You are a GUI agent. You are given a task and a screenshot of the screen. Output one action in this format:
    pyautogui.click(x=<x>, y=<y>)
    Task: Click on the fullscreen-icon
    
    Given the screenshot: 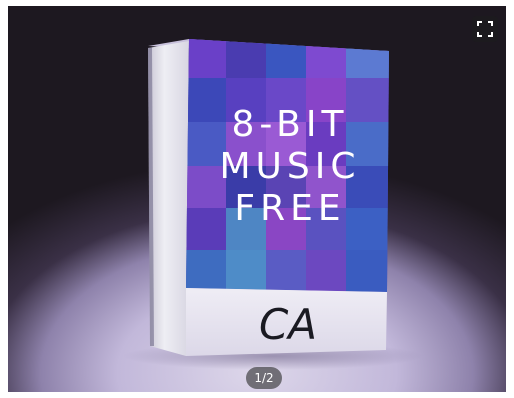 What is the action you would take?
    pyautogui.click(x=485, y=29)
    